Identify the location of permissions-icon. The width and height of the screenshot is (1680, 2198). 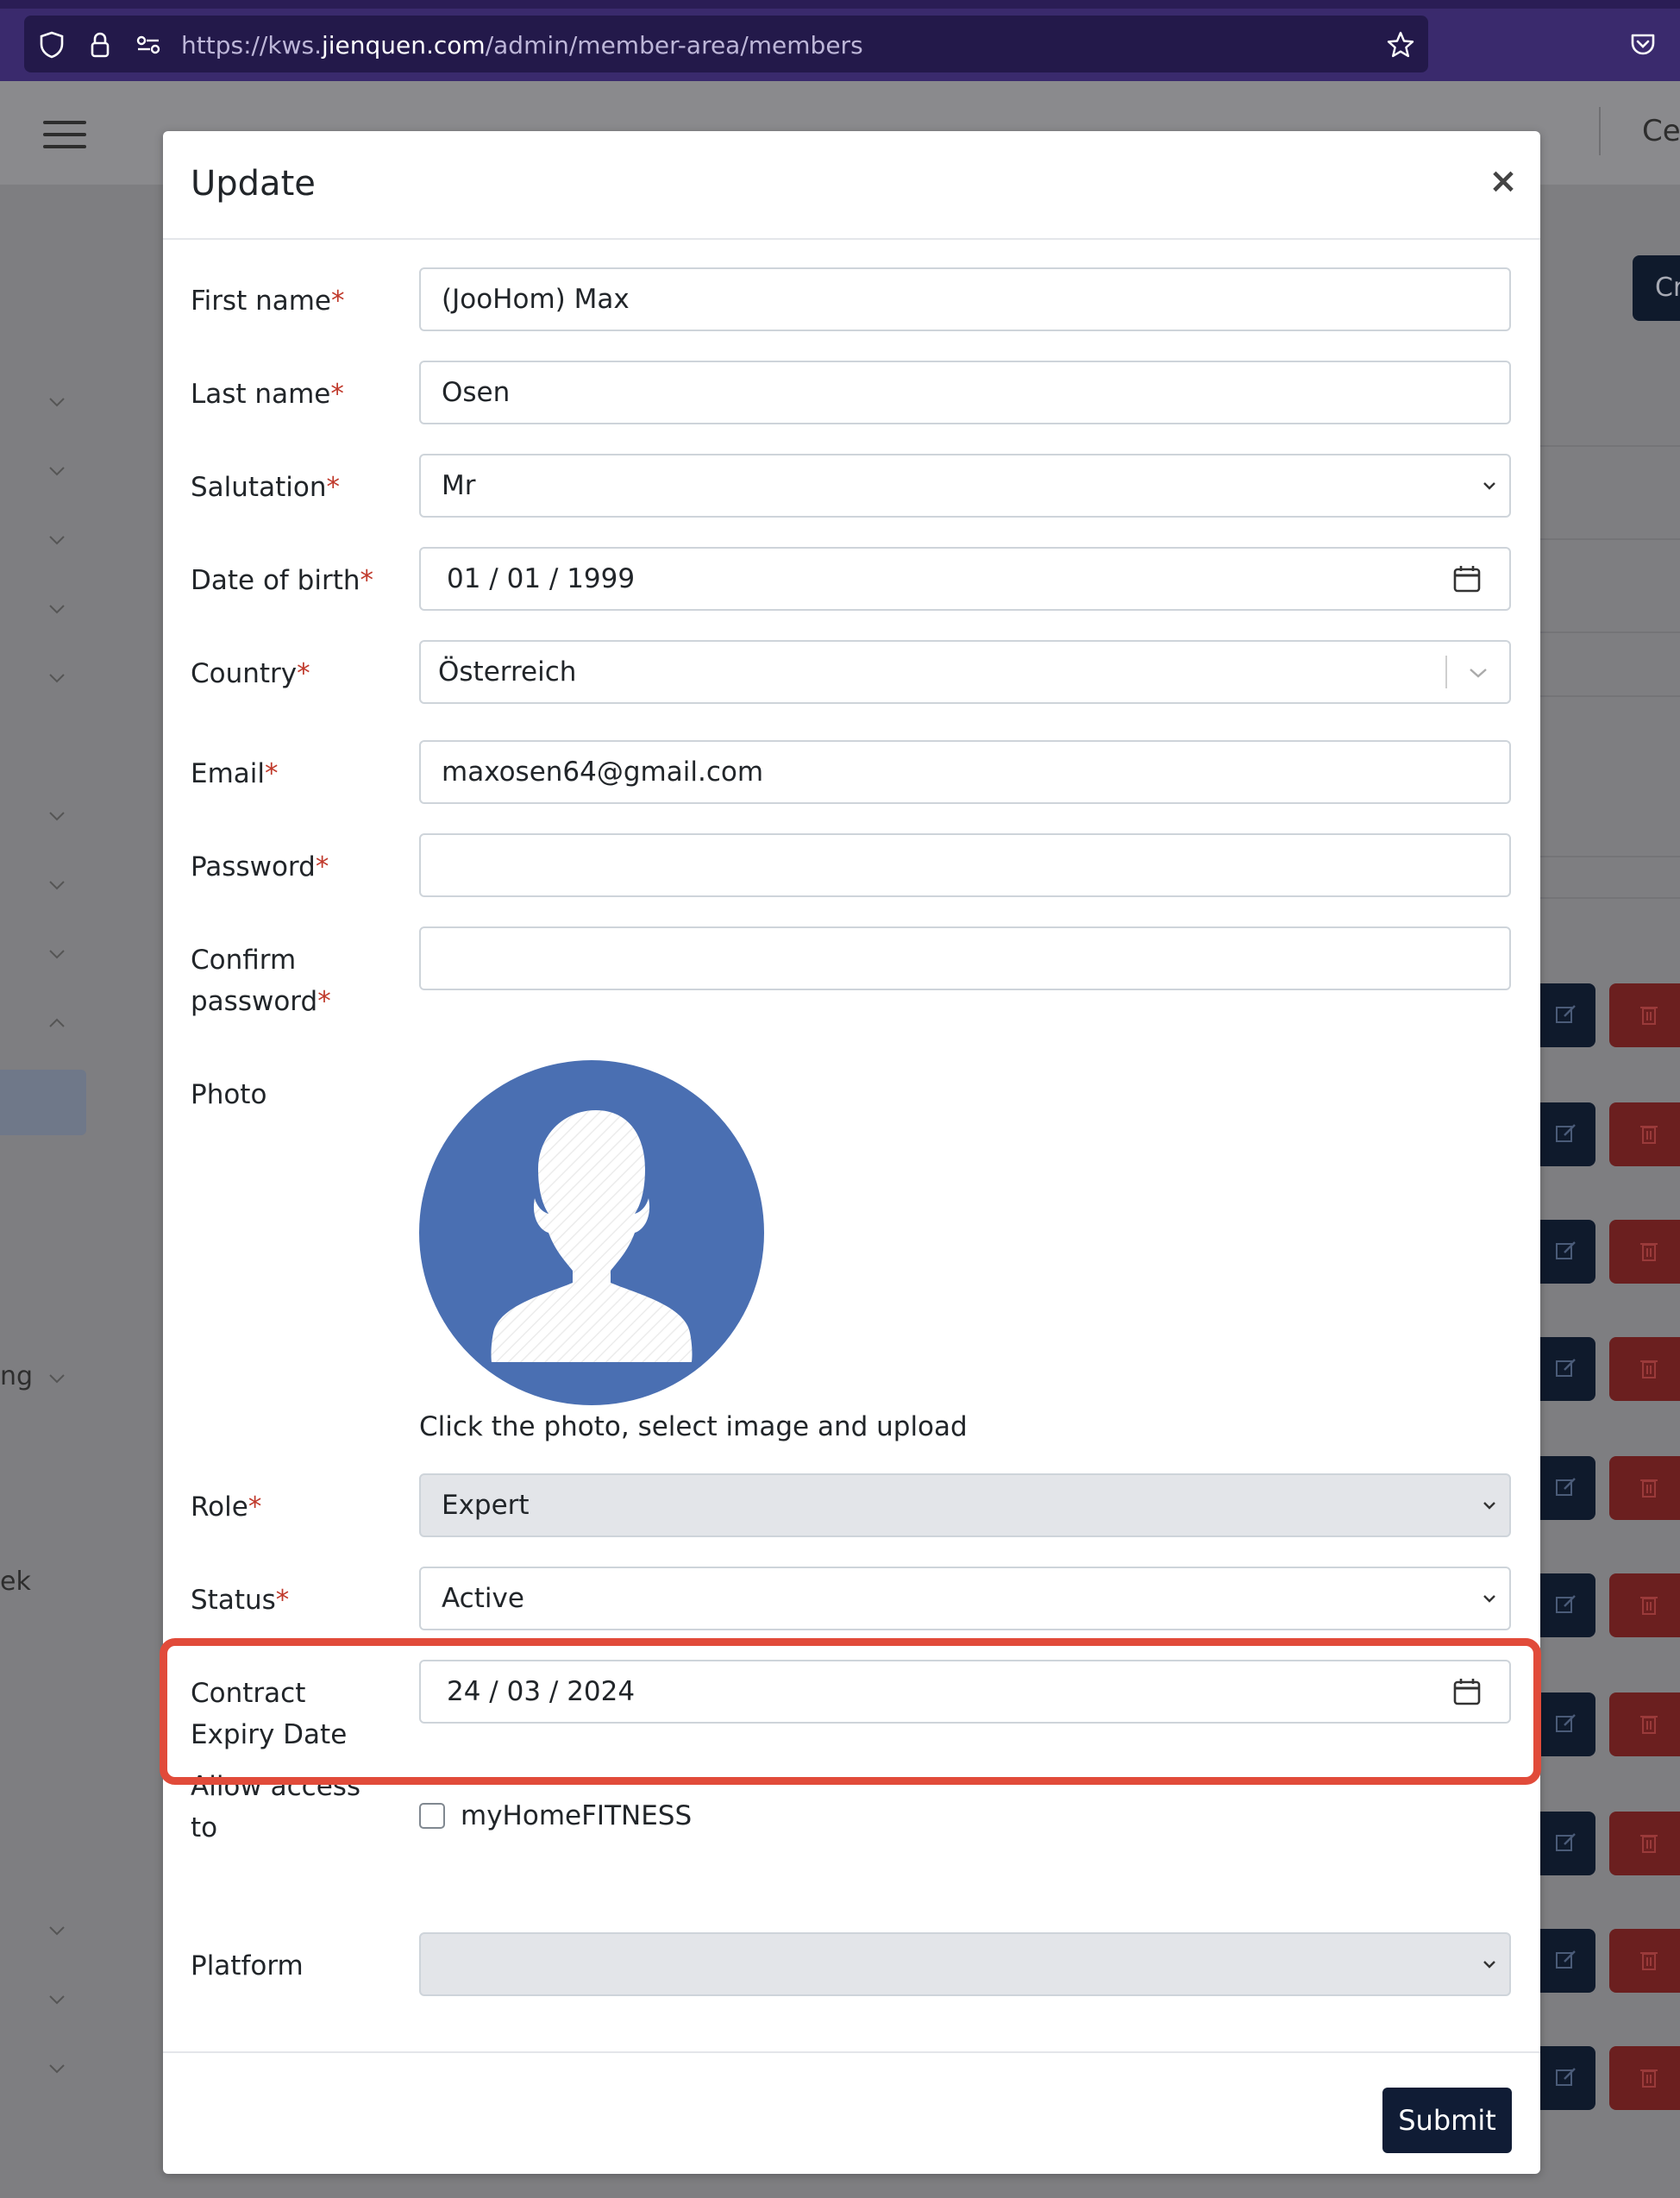
(148, 44).